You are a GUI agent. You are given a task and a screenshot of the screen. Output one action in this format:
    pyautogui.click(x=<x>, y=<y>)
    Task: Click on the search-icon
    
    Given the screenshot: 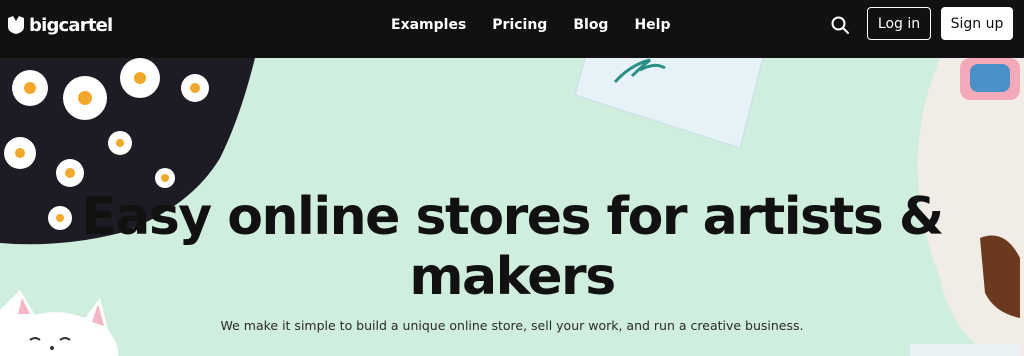 What is the action you would take?
    pyautogui.click(x=840, y=25)
    